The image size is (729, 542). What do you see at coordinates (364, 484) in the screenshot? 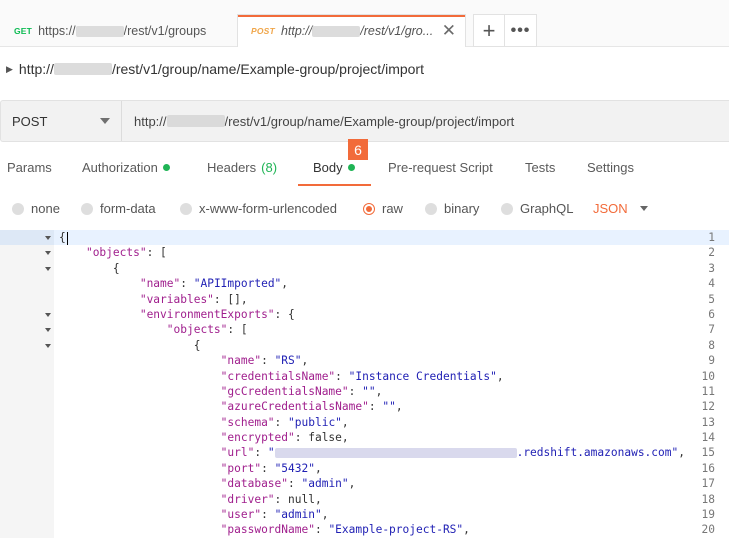
I see `editor-line: 17 "database": "admin",` at bounding box center [364, 484].